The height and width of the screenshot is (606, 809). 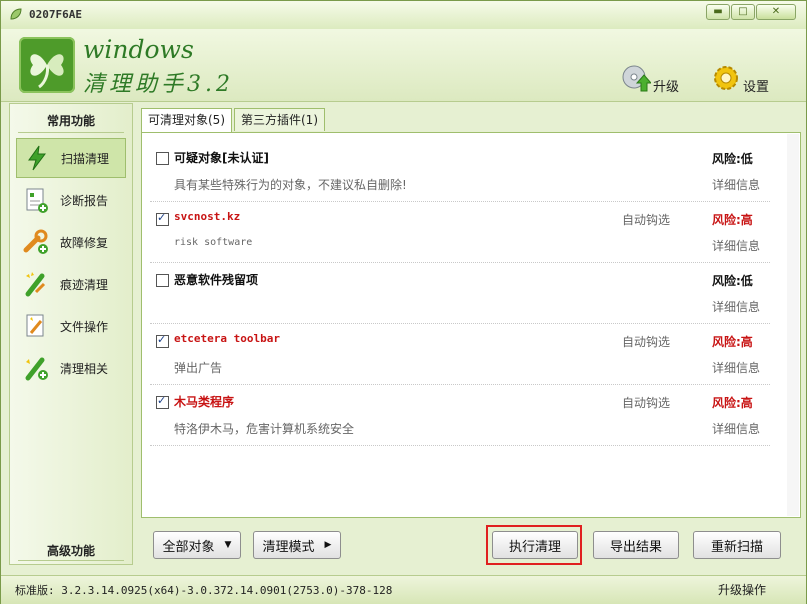 I want to click on all-objects-dropdown: 全部对象 ▼, so click(x=197, y=545).